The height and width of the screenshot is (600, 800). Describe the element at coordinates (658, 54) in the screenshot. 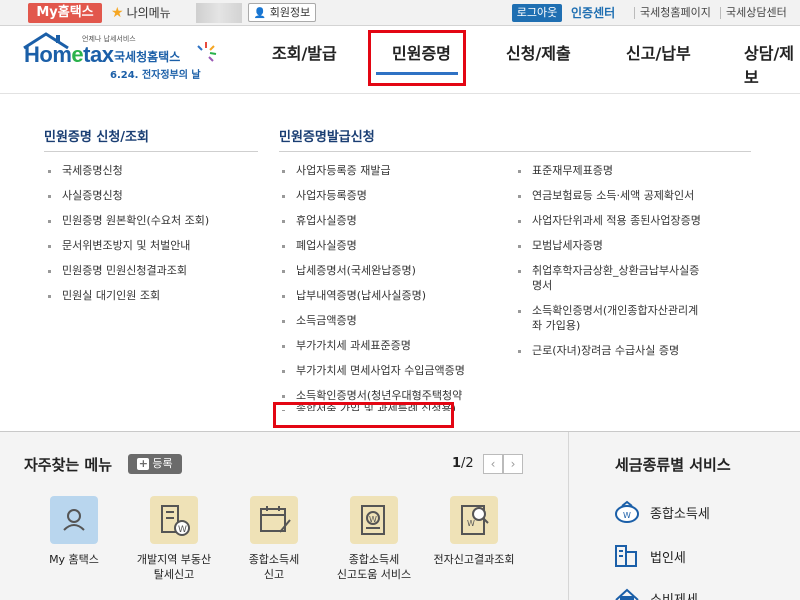

I see `nav-report-pay: 신고/납부` at that location.